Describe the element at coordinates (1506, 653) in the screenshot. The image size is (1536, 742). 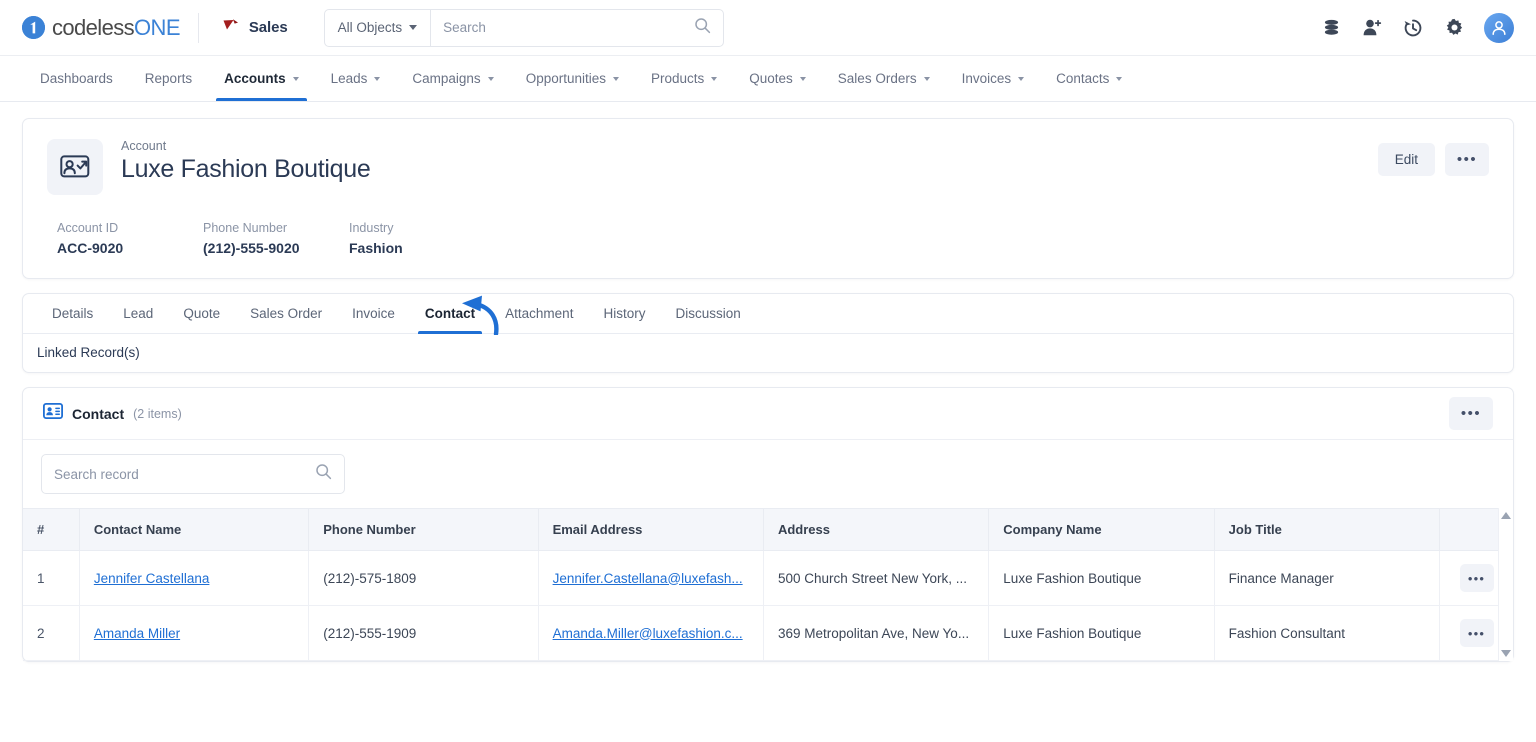
I see `scroll-down-arrow-icon` at that location.